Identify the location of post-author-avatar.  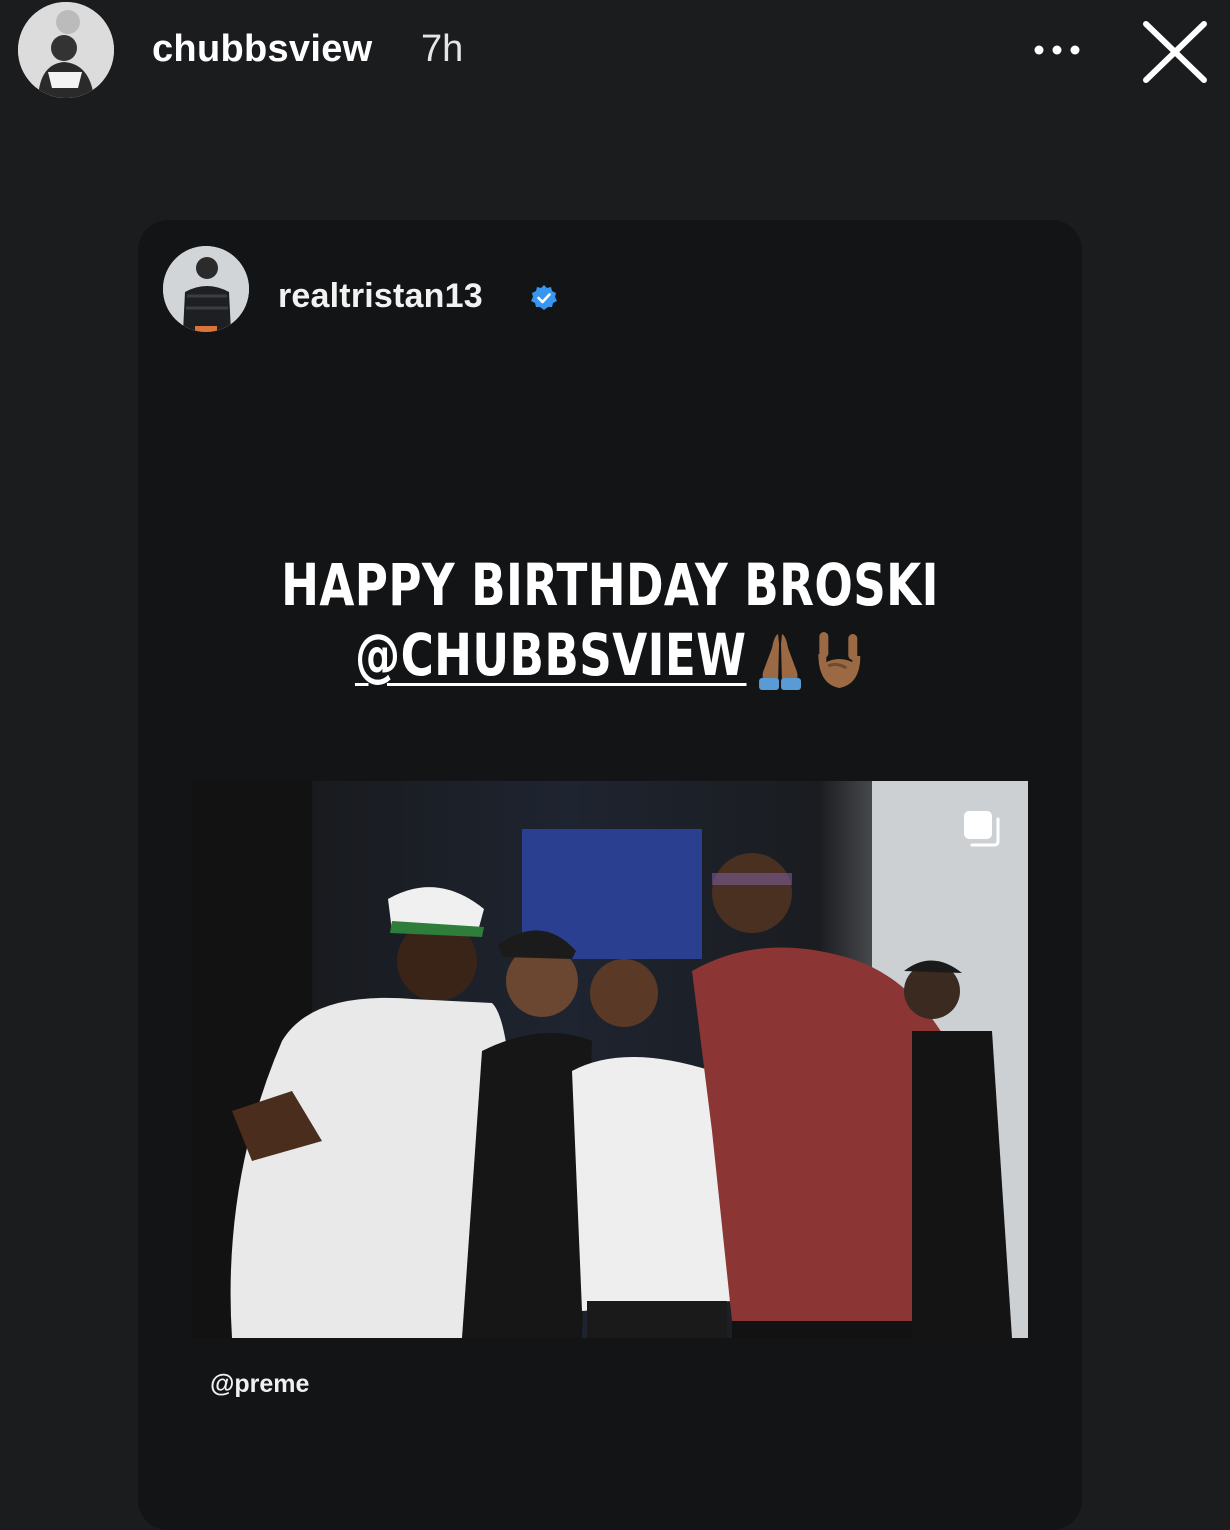
(206, 289).